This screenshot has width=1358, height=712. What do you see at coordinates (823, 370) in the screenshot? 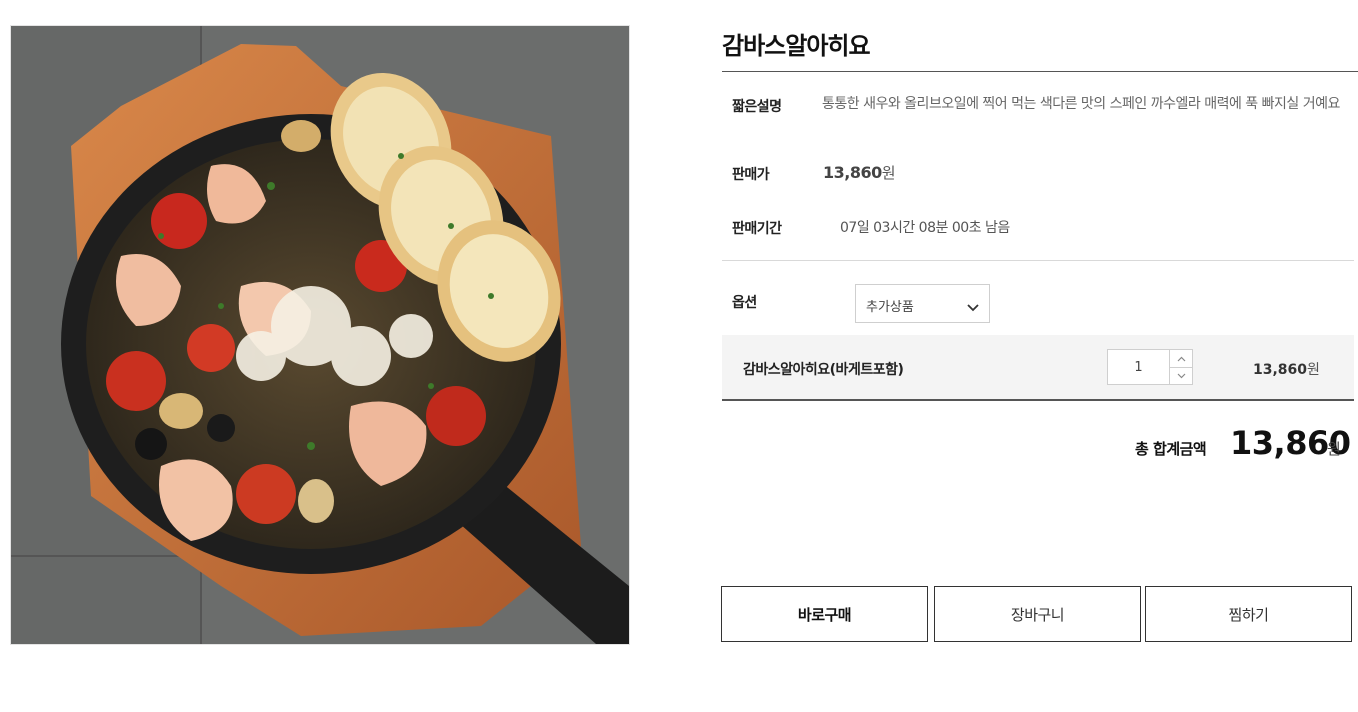
I see `selected-item-name: 감바스알아히요(바게트포함)` at bounding box center [823, 370].